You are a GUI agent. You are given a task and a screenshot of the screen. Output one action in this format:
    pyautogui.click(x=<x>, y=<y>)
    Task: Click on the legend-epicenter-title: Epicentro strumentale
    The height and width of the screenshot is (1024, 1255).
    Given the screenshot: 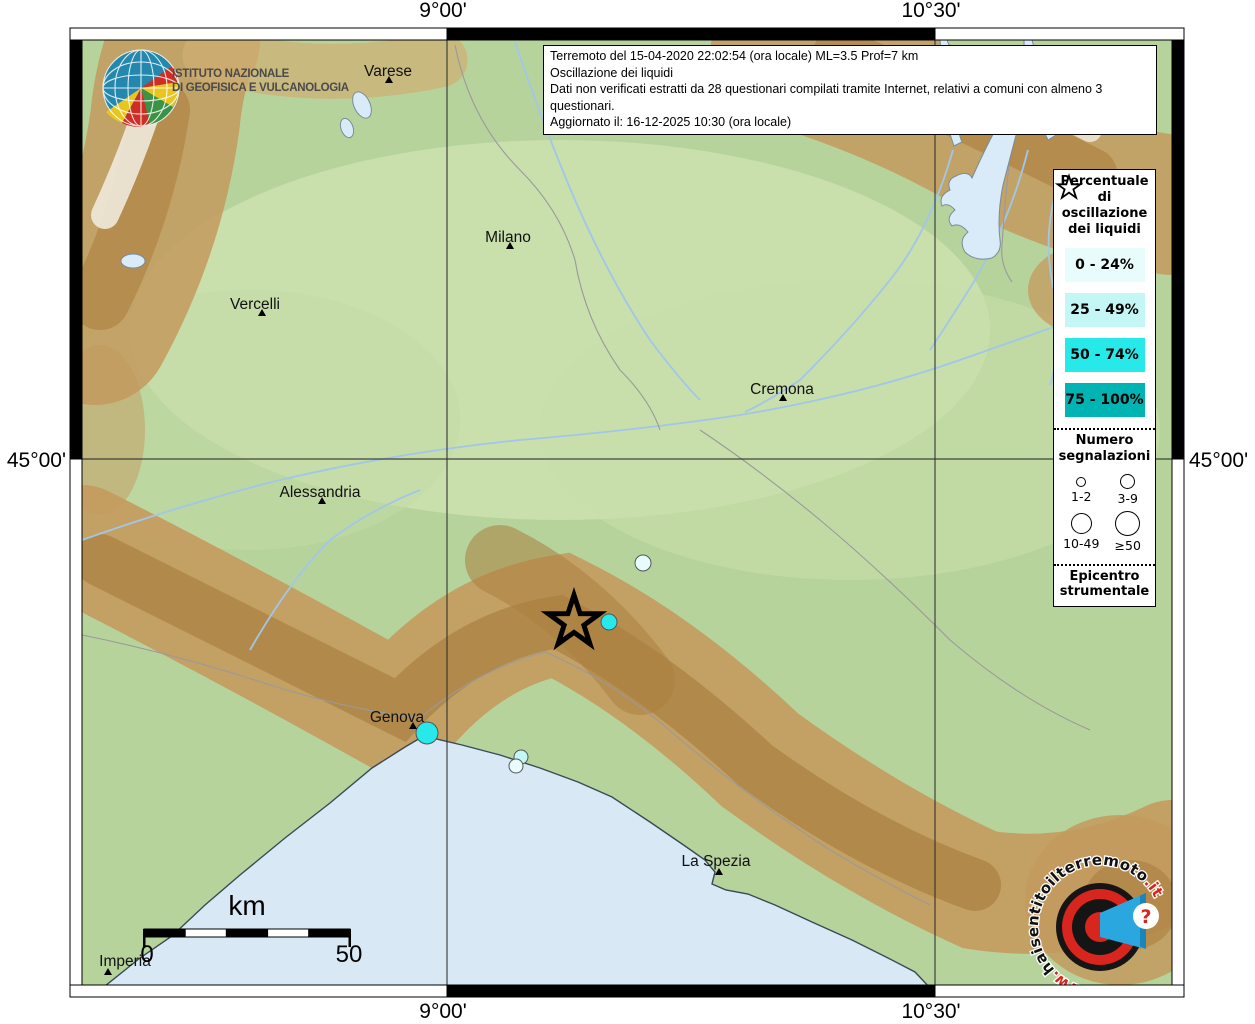 What is the action you would take?
    pyautogui.click(x=1104, y=584)
    